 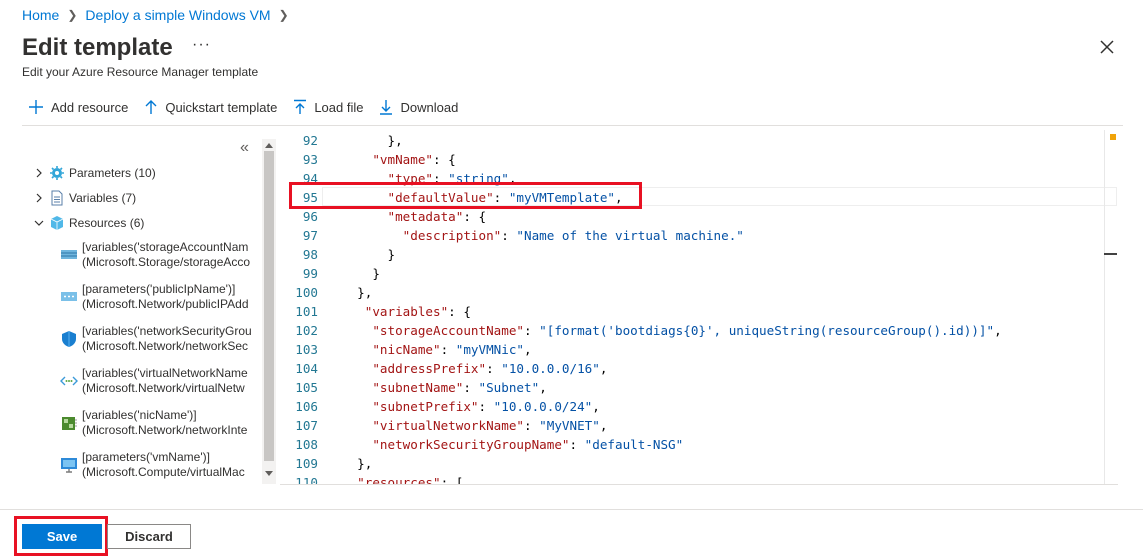 I want to click on chevron-right-icon: ❯, so click(x=283, y=15).